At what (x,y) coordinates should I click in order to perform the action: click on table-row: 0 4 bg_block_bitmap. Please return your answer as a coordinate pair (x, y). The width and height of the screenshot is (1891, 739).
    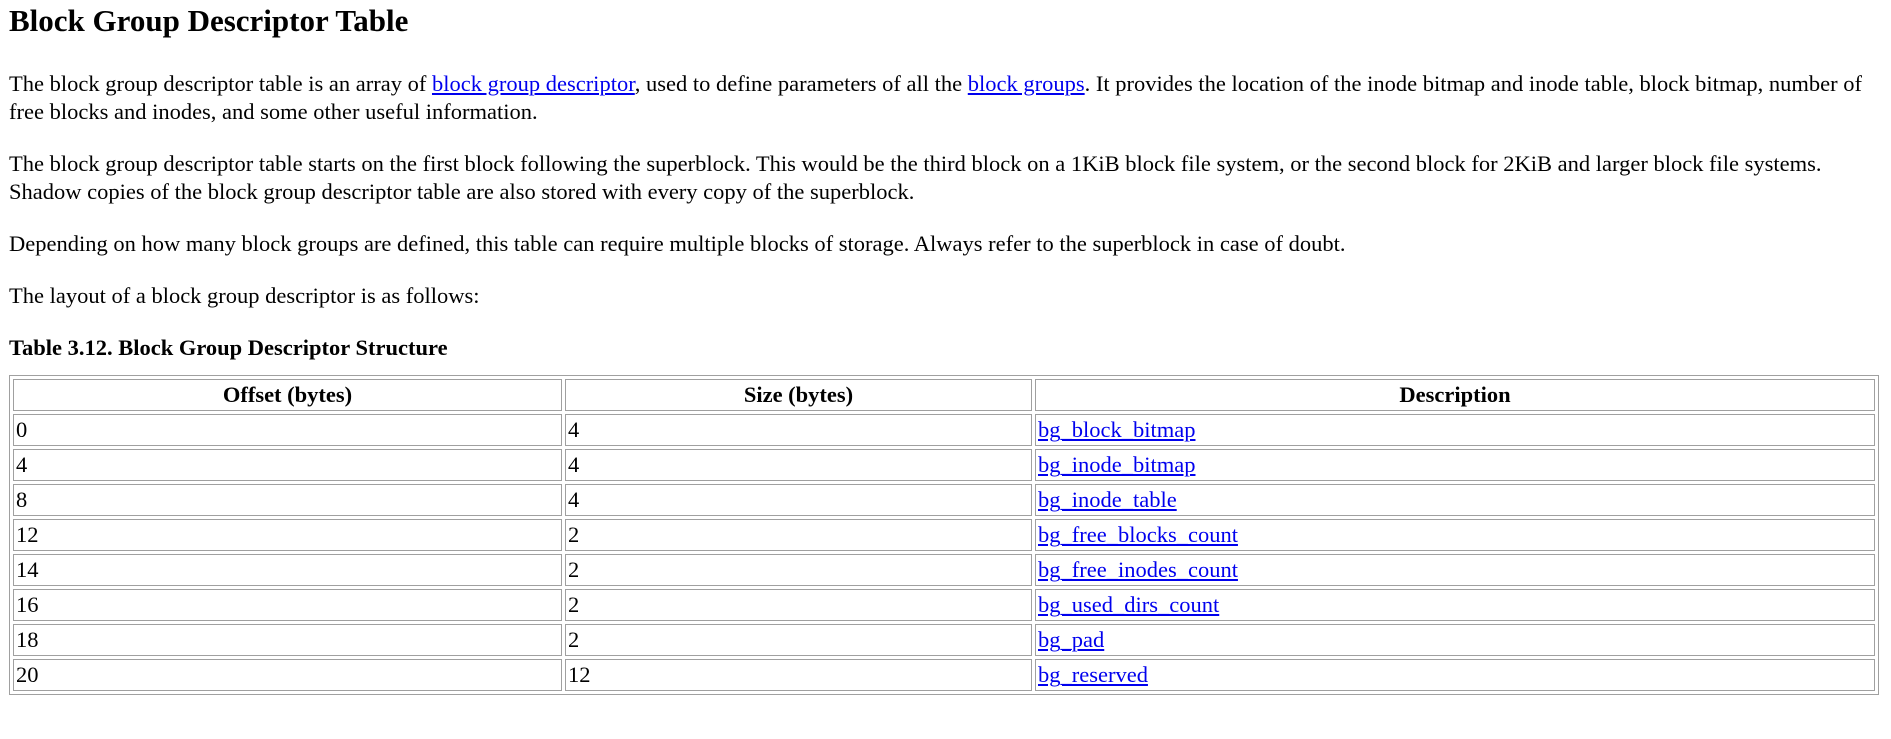
    Looking at the image, I should click on (944, 430).